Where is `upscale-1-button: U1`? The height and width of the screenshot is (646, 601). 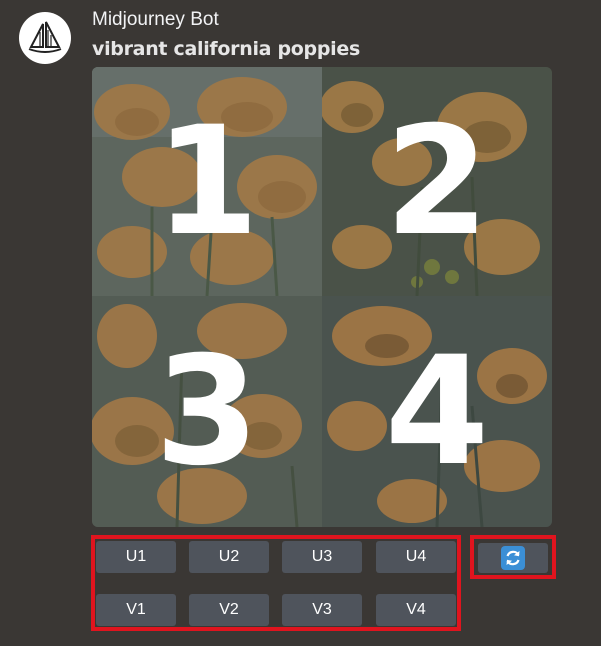
upscale-1-button: U1 is located at coordinates (136, 557).